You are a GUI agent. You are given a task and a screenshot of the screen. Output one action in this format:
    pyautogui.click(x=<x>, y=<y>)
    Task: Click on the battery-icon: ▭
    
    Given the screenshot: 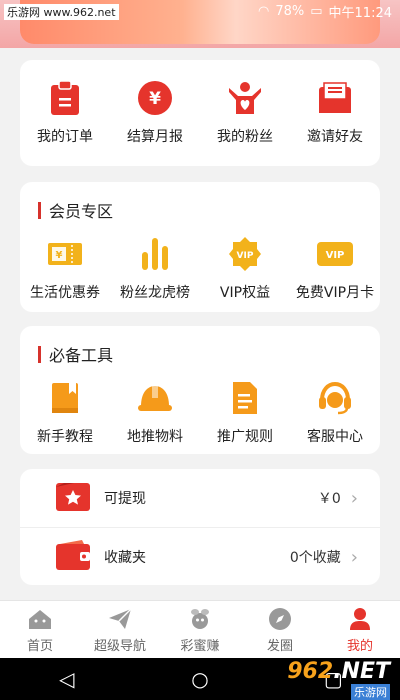 What is the action you would take?
    pyautogui.click(x=316, y=11)
    